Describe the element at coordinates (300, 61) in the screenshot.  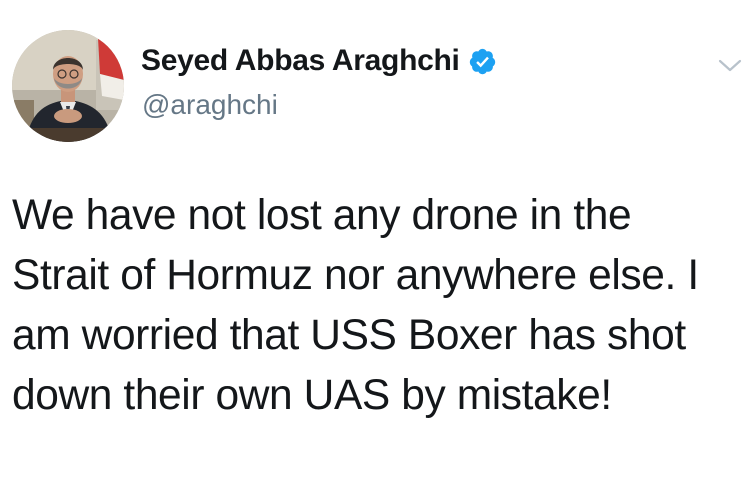
I see `author-display-name: Seyed Abbas Araghchi` at that location.